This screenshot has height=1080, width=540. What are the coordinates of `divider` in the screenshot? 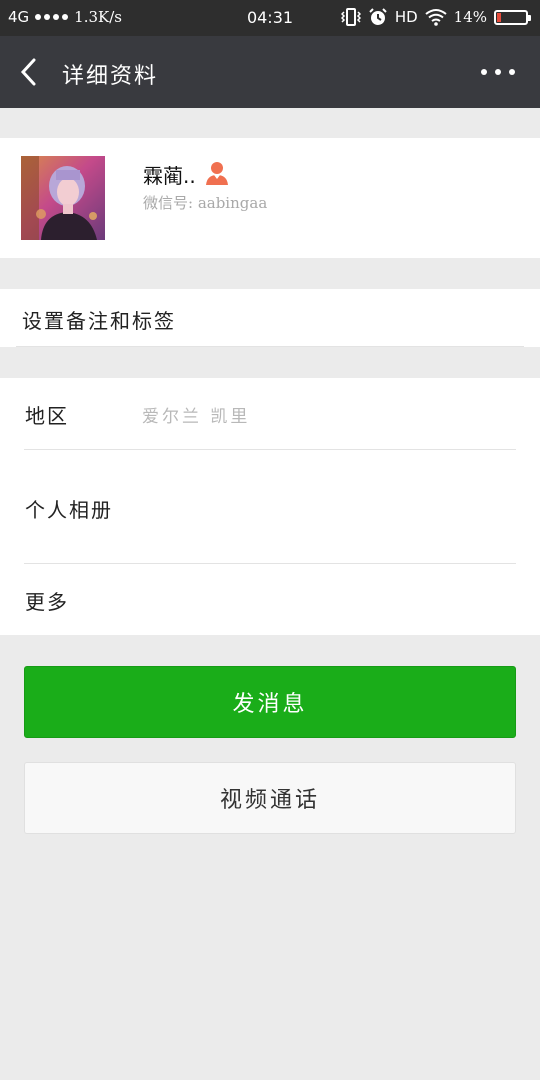 It's located at (270, 346).